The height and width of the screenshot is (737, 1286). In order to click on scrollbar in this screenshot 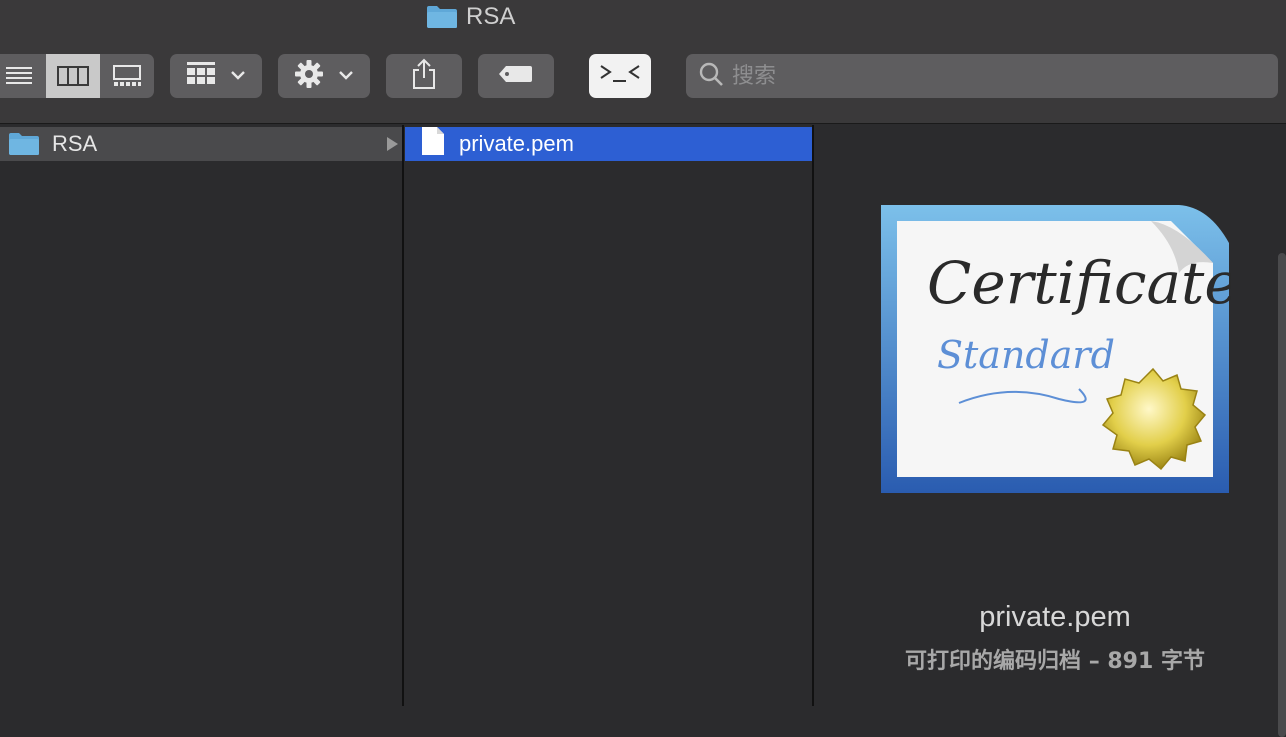, I will do `click(1282, 495)`.